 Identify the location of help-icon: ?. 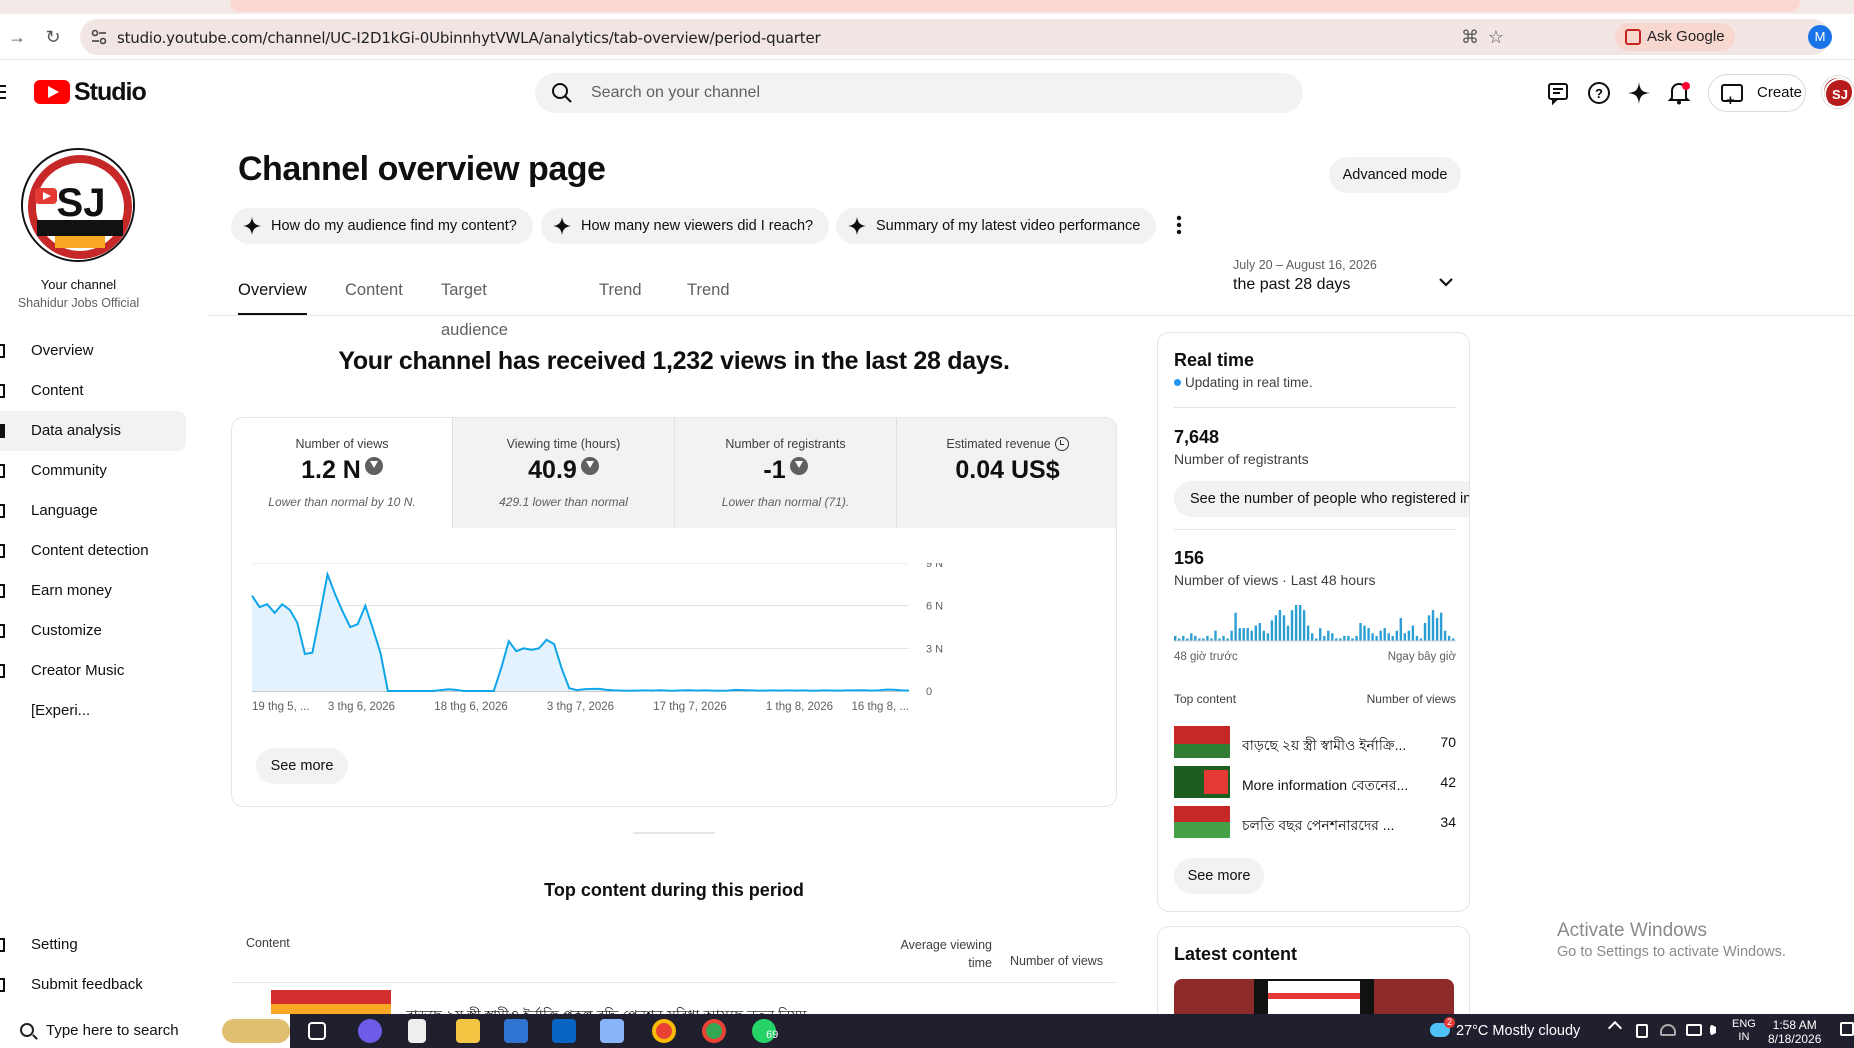
(1599, 93).